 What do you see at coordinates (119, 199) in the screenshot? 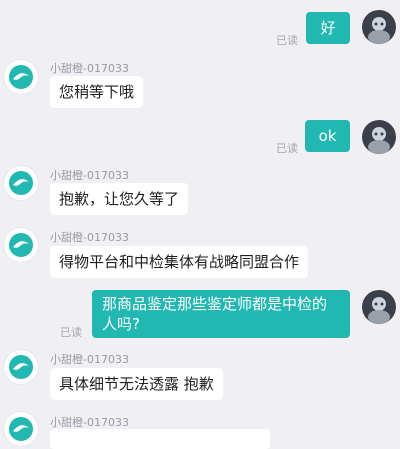
I see `message-bubble-incoming: 抱歉，让您久等了` at bounding box center [119, 199].